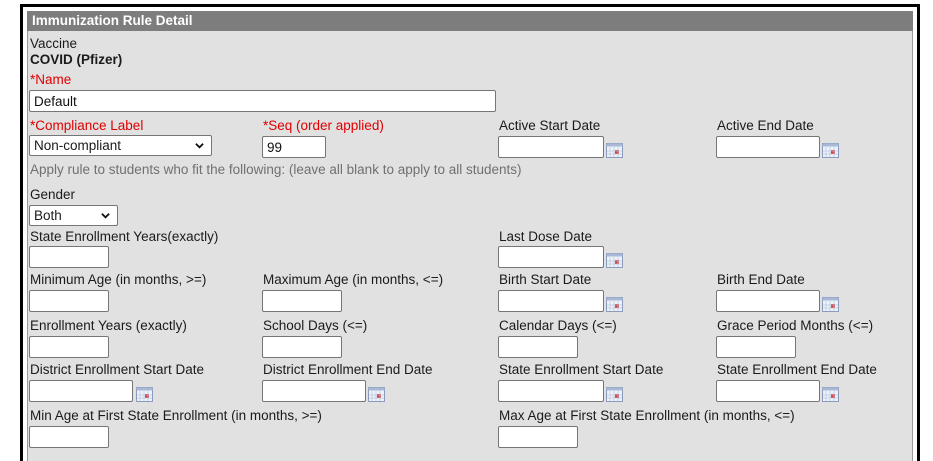 This screenshot has width=933, height=461. What do you see at coordinates (108, 325) in the screenshot?
I see `enrollment-years-label: Enrollment Years (exactly)` at bounding box center [108, 325].